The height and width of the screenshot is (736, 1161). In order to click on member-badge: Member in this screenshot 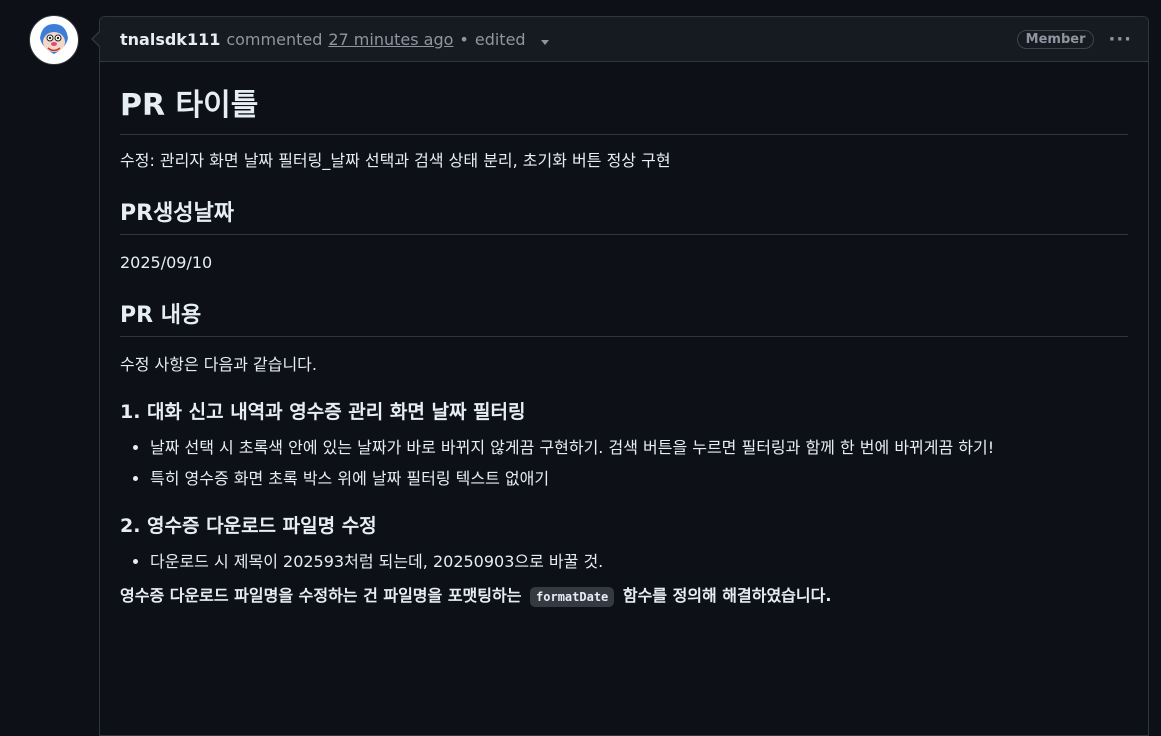, I will do `click(1055, 39)`.